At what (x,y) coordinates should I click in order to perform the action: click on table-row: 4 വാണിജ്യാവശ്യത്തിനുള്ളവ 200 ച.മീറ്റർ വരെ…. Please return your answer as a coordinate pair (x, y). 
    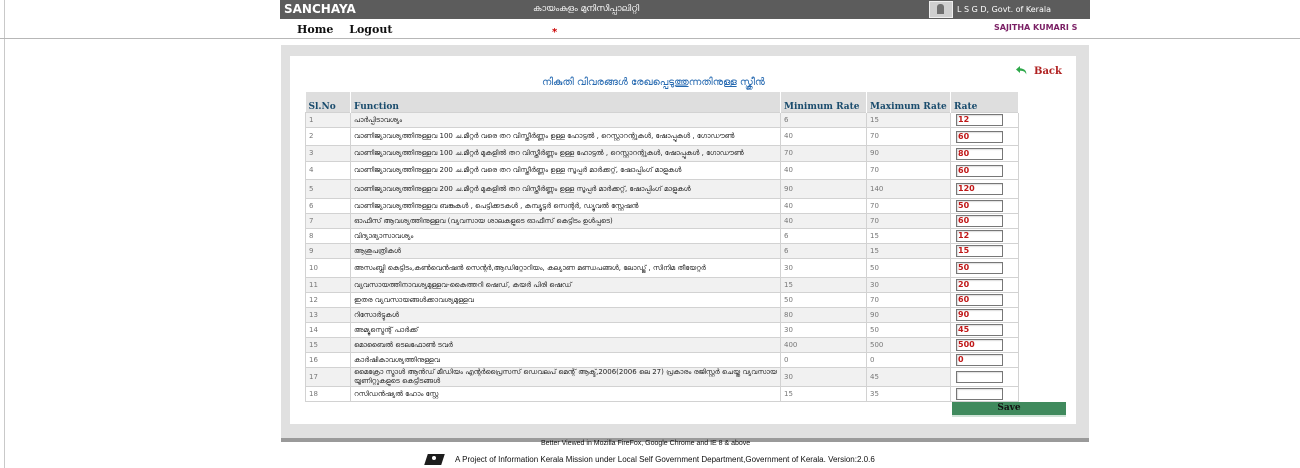
    Looking at the image, I should click on (662, 170).